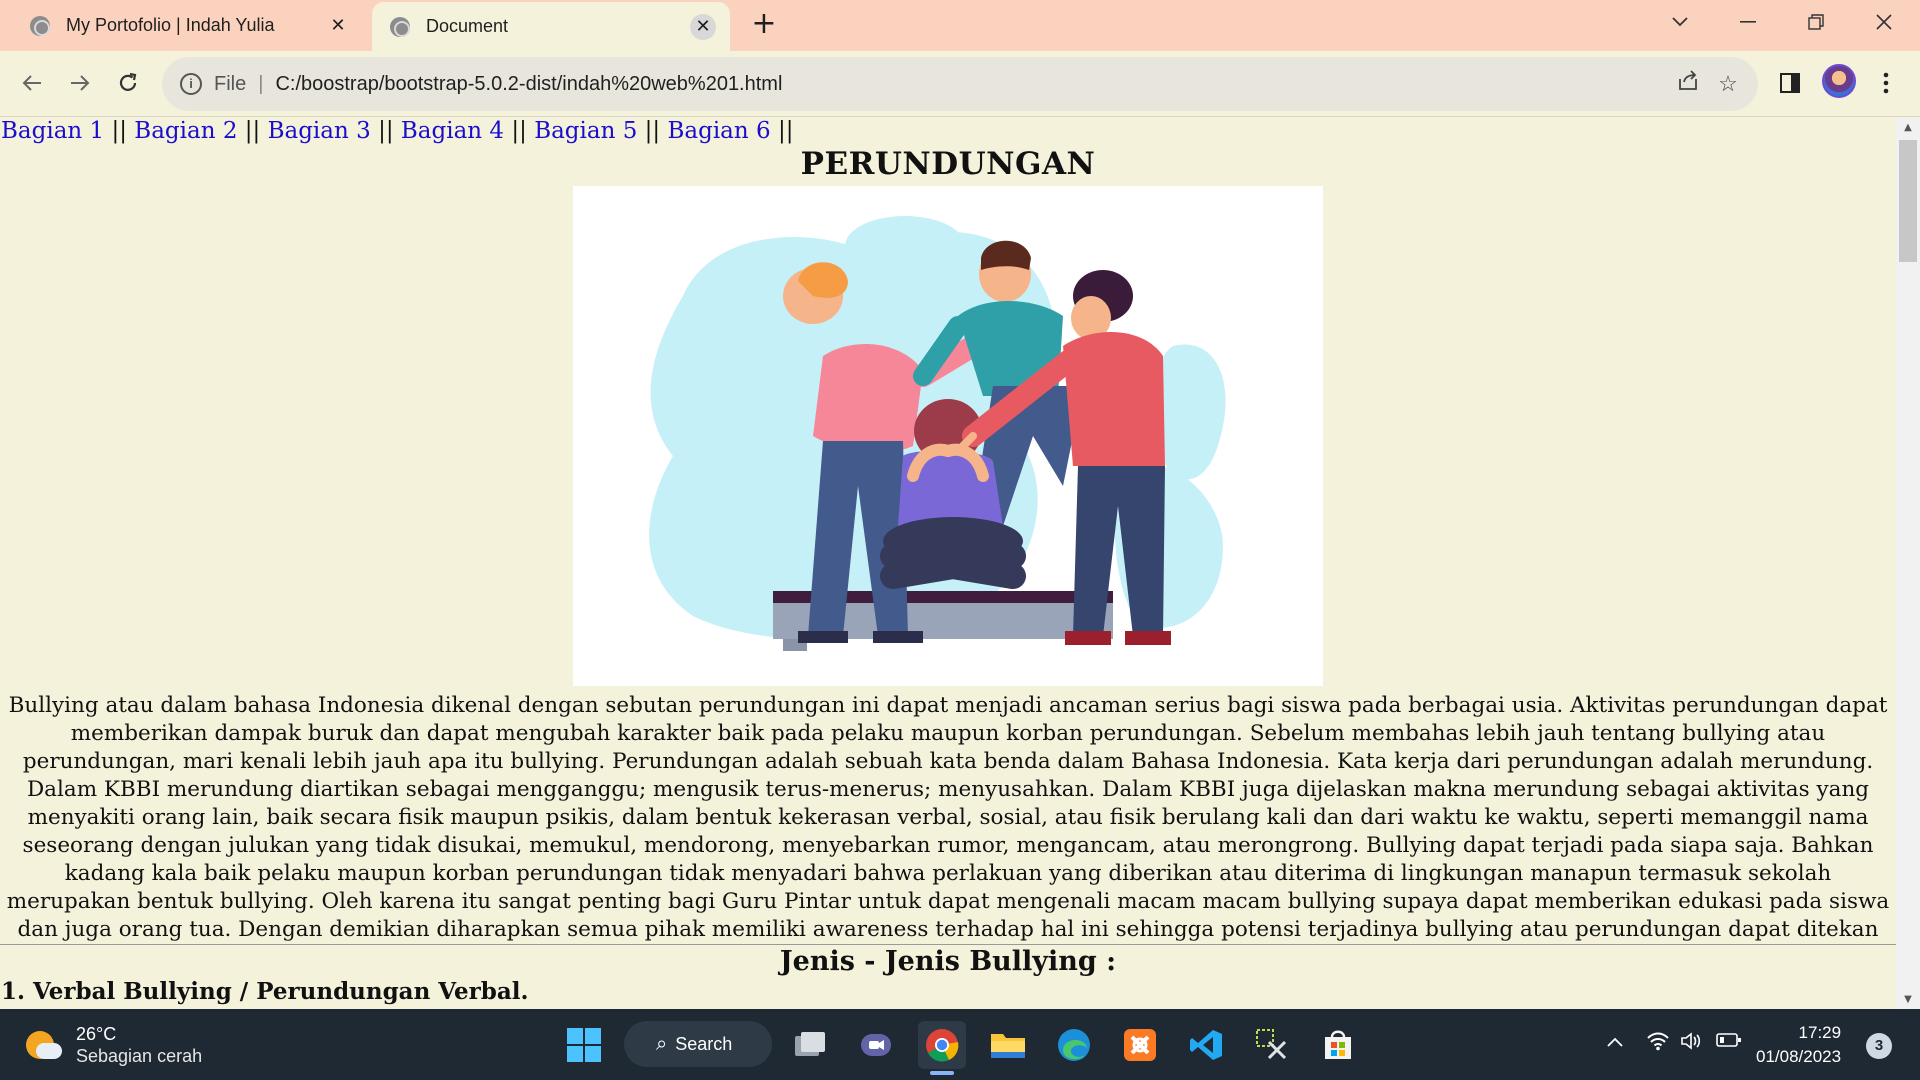  What do you see at coordinates (1206, 1045) in the screenshot?
I see `vscode-icon` at bounding box center [1206, 1045].